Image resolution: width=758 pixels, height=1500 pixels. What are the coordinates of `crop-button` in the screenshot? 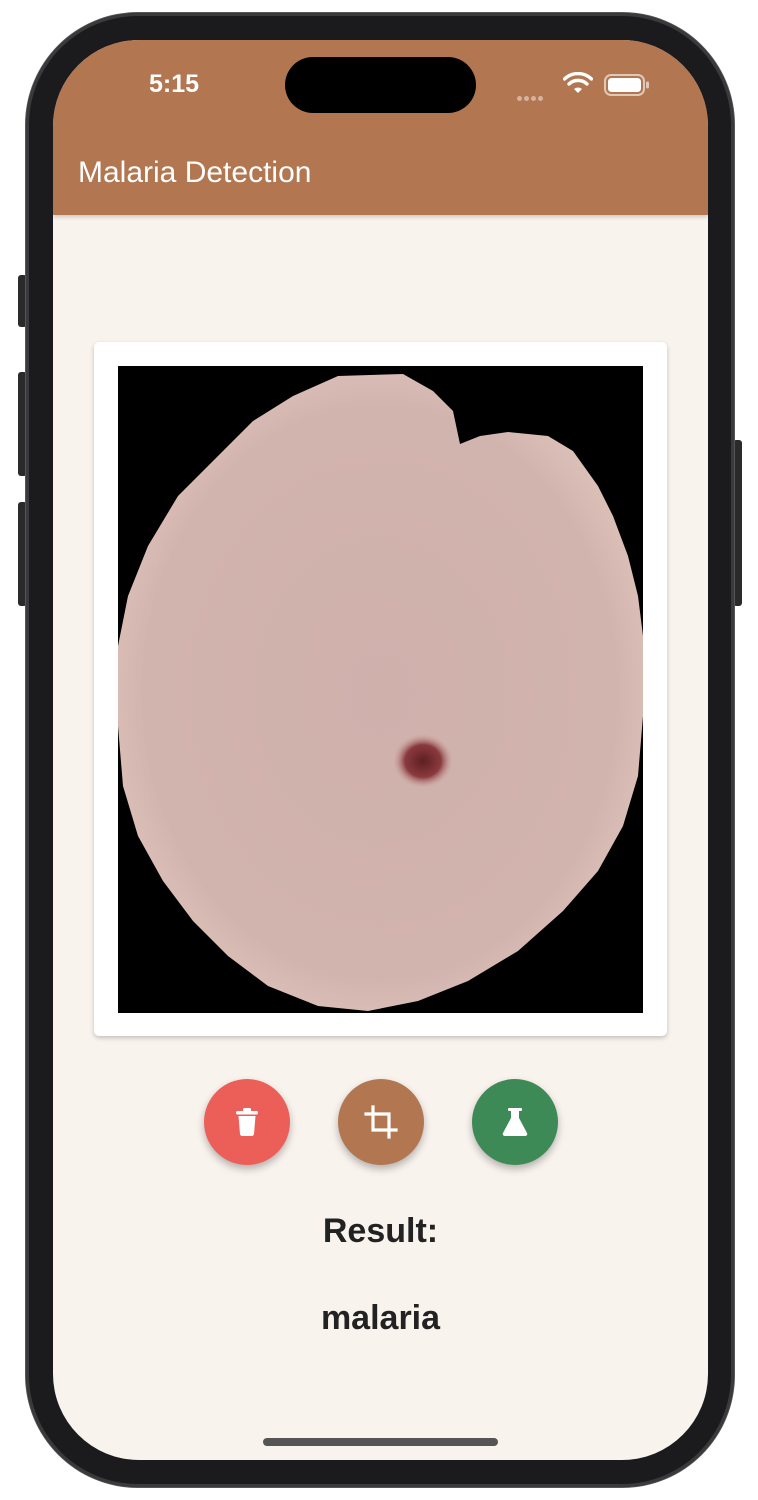 It's located at (381, 1122).